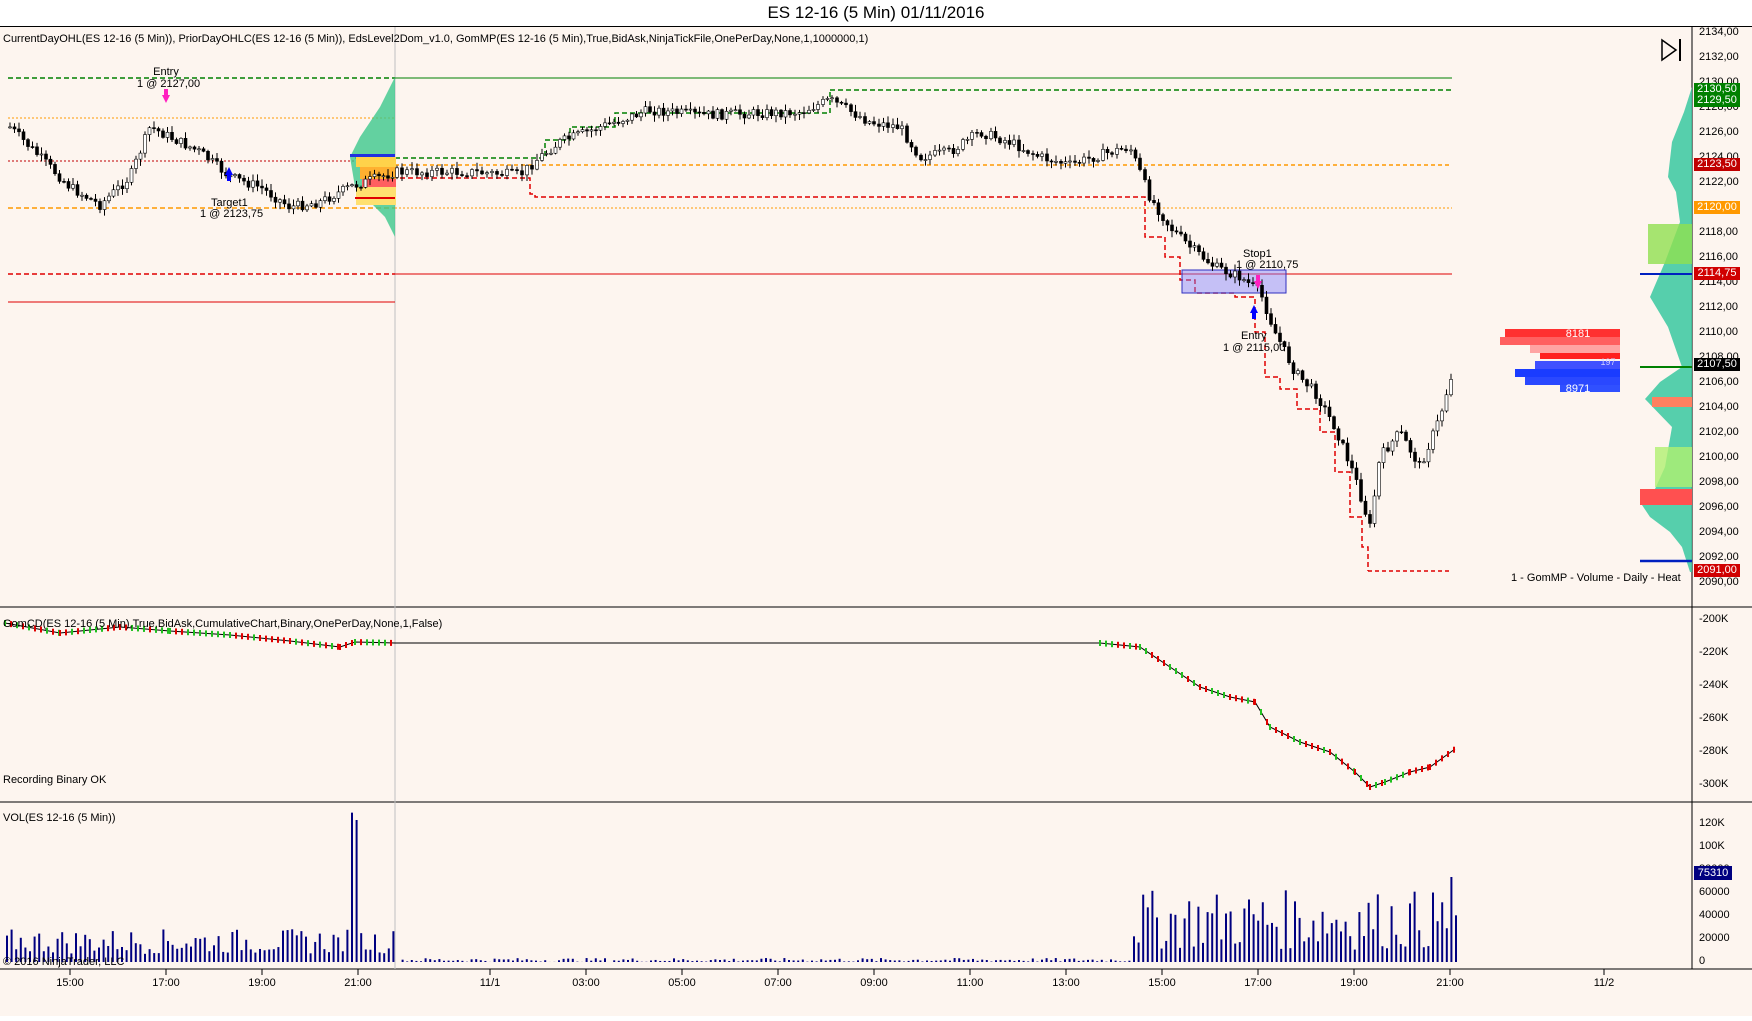 The width and height of the screenshot is (1752, 1021). What do you see at coordinates (1671, 50) in the screenshot?
I see `skip-to-end-icon` at bounding box center [1671, 50].